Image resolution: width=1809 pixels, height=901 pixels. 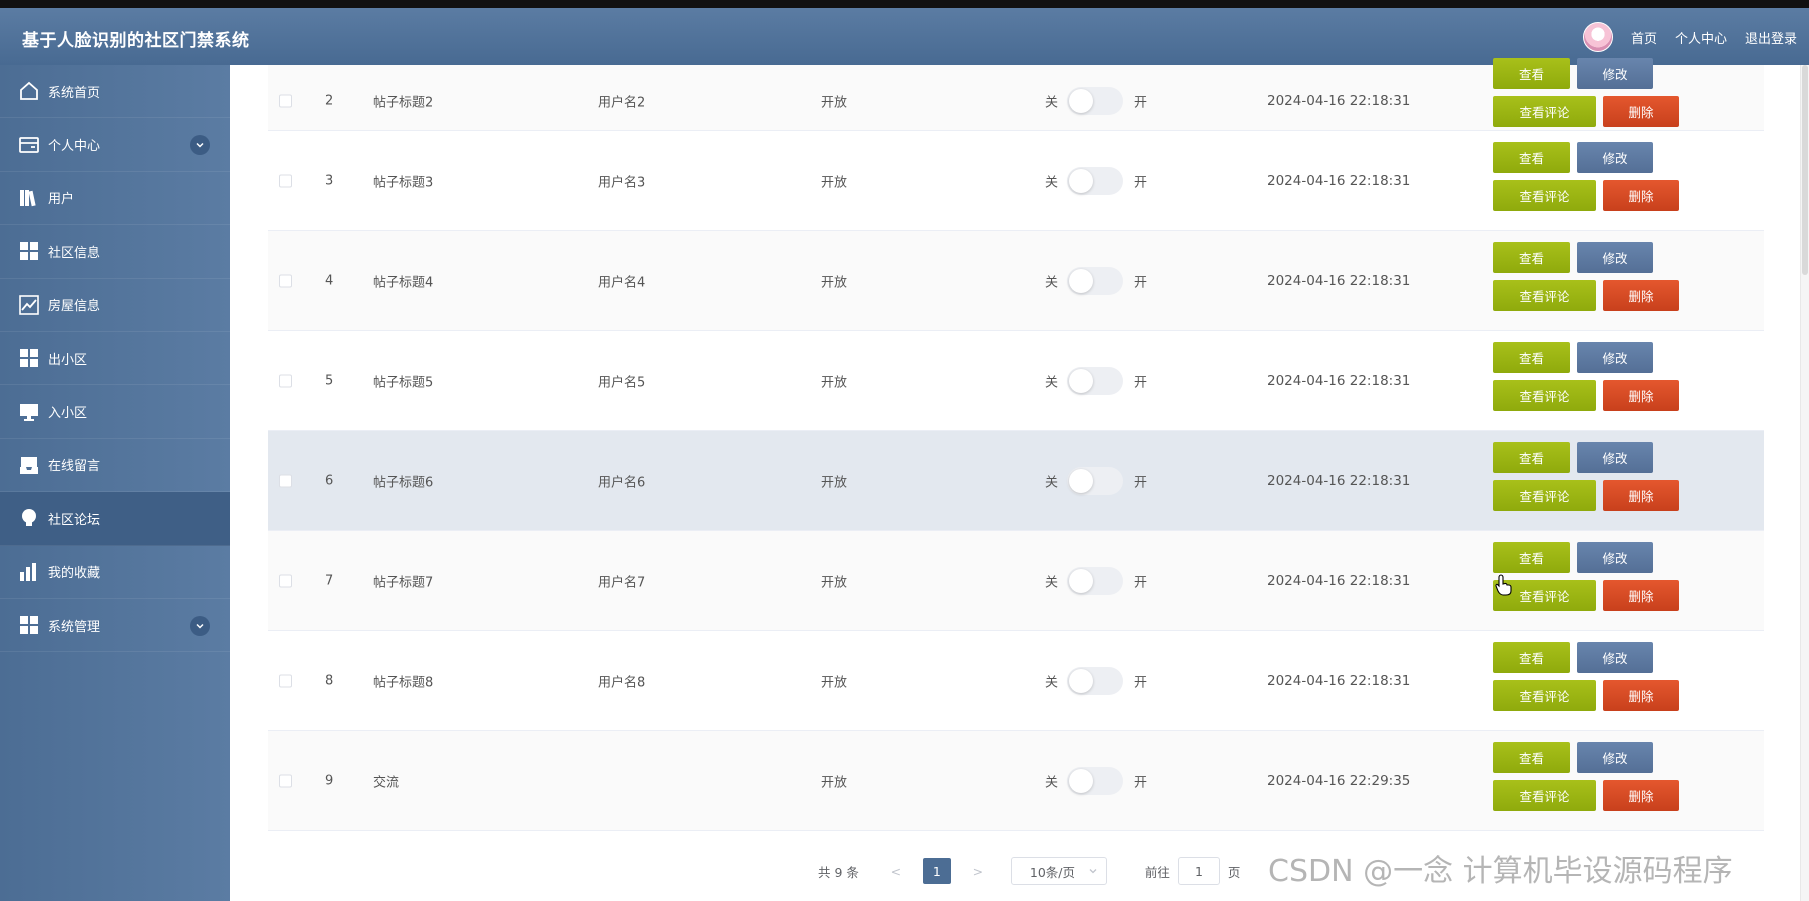 I want to click on sidebar-item-users: 用户, so click(x=115, y=199).